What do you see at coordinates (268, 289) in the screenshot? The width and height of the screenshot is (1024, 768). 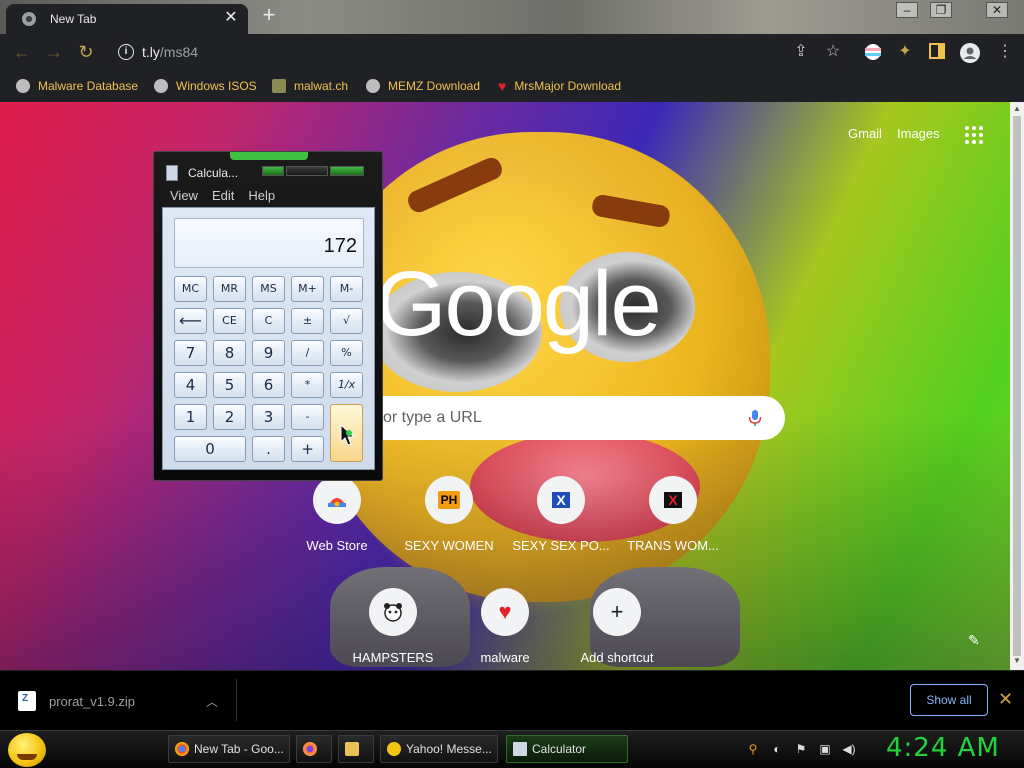 I see `ms-button: MS` at bounding box center [268, 289].